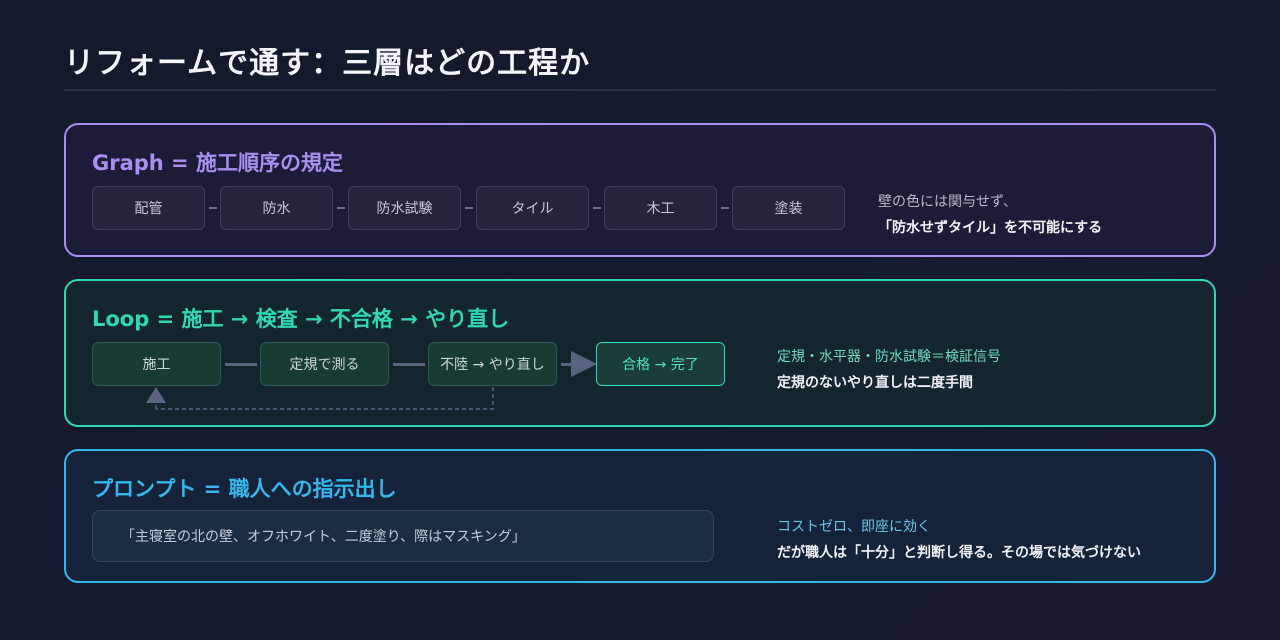  What do you see at coordinates (532, 208) in the screenshot?
I see `graph-step-tile: タイル` at bounding box center [532, 208].